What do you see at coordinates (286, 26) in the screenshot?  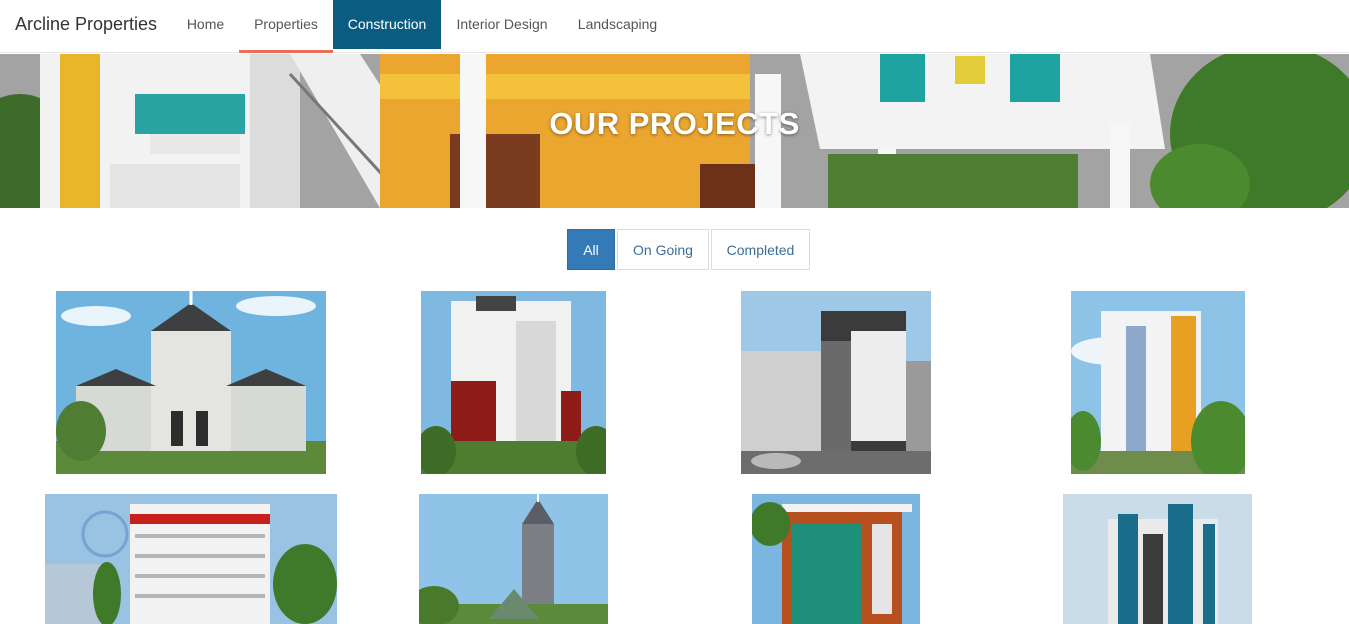 I see `nav-properties: Properties` at bounding box center [286, 26].